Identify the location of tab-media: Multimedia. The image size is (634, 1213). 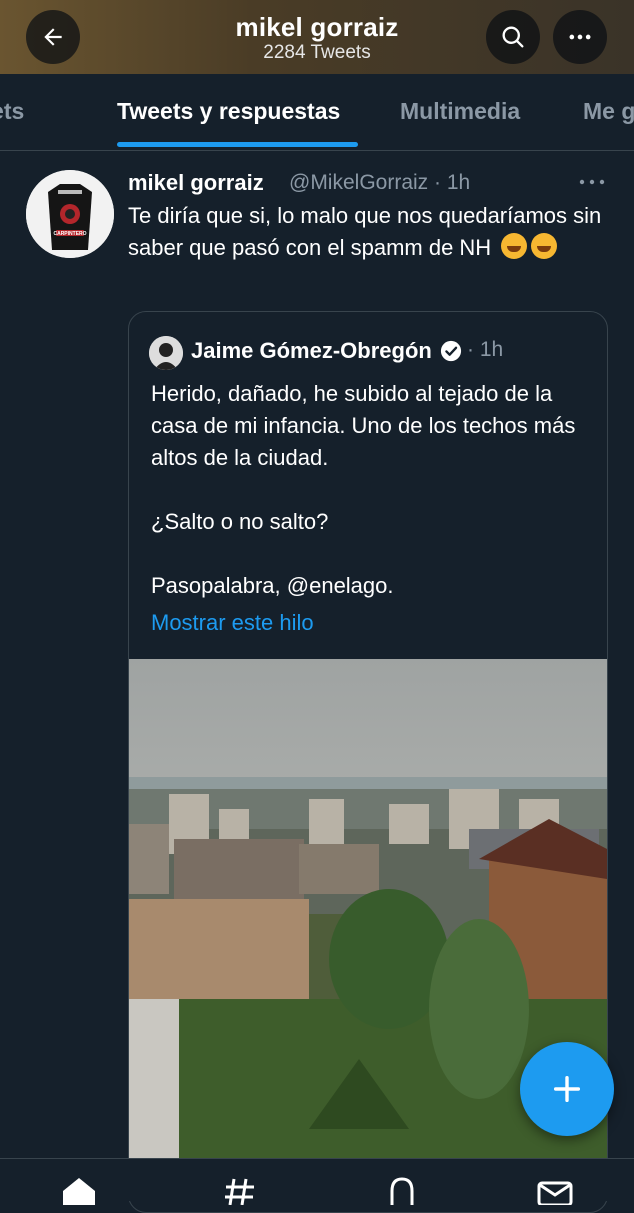
(460, 111).